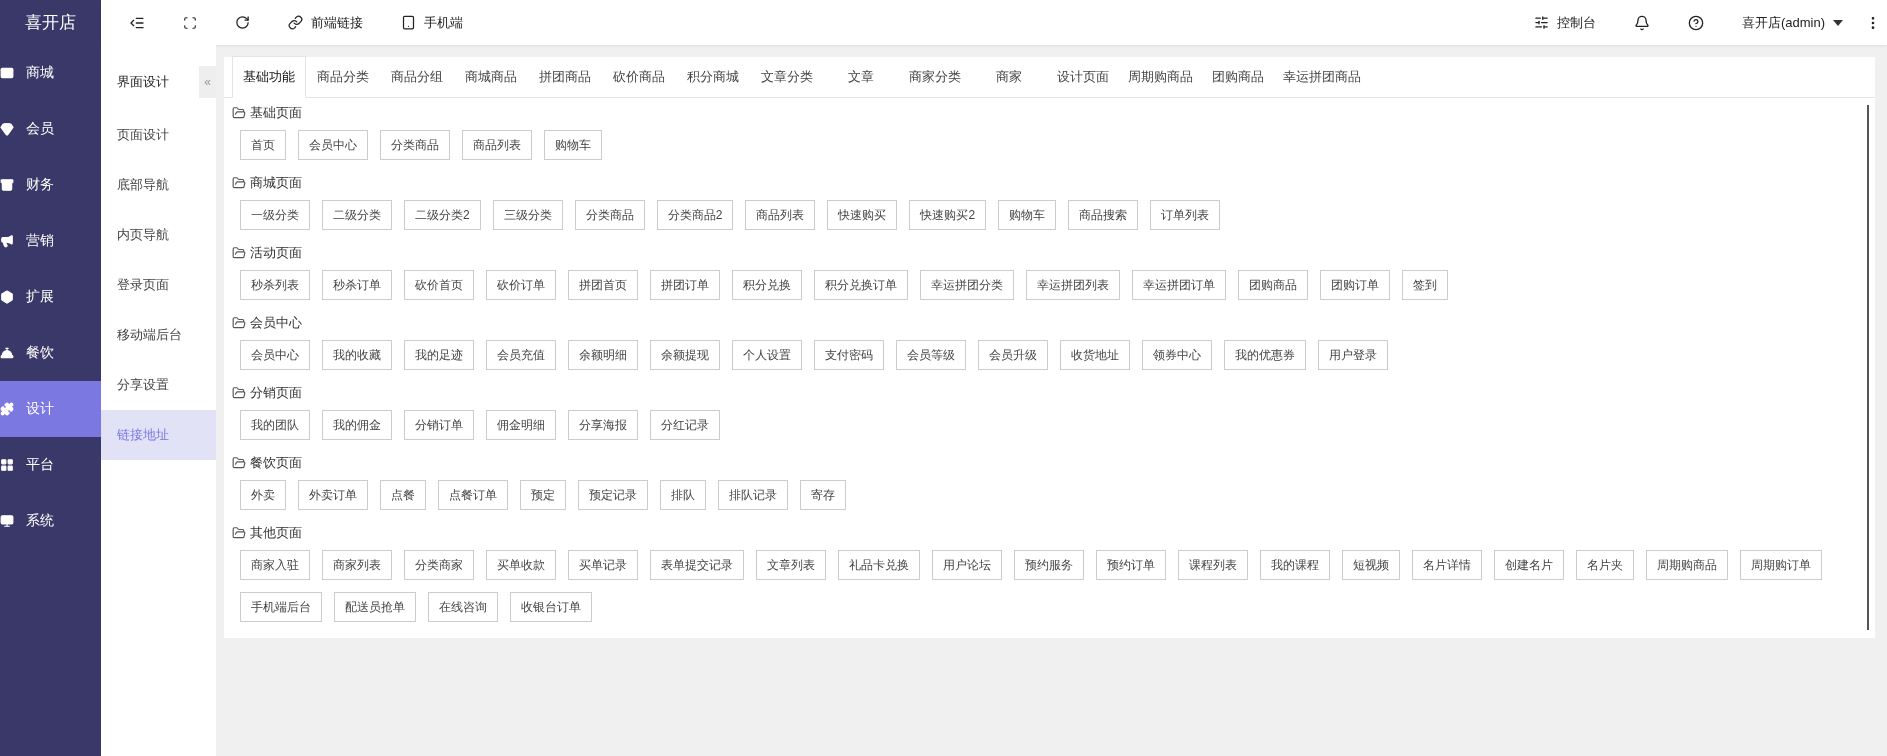  I want to click on page-link-button: 短视频, so click(1371, 565).